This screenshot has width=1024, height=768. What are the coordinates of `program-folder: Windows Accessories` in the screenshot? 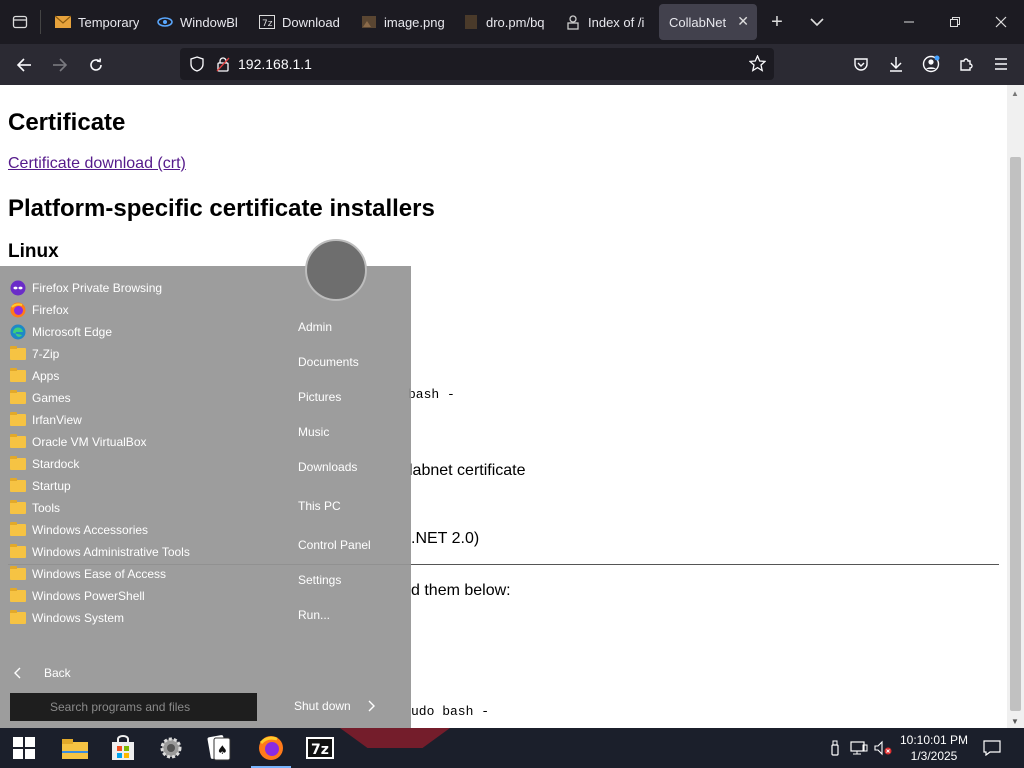 It's located at (79, 530).